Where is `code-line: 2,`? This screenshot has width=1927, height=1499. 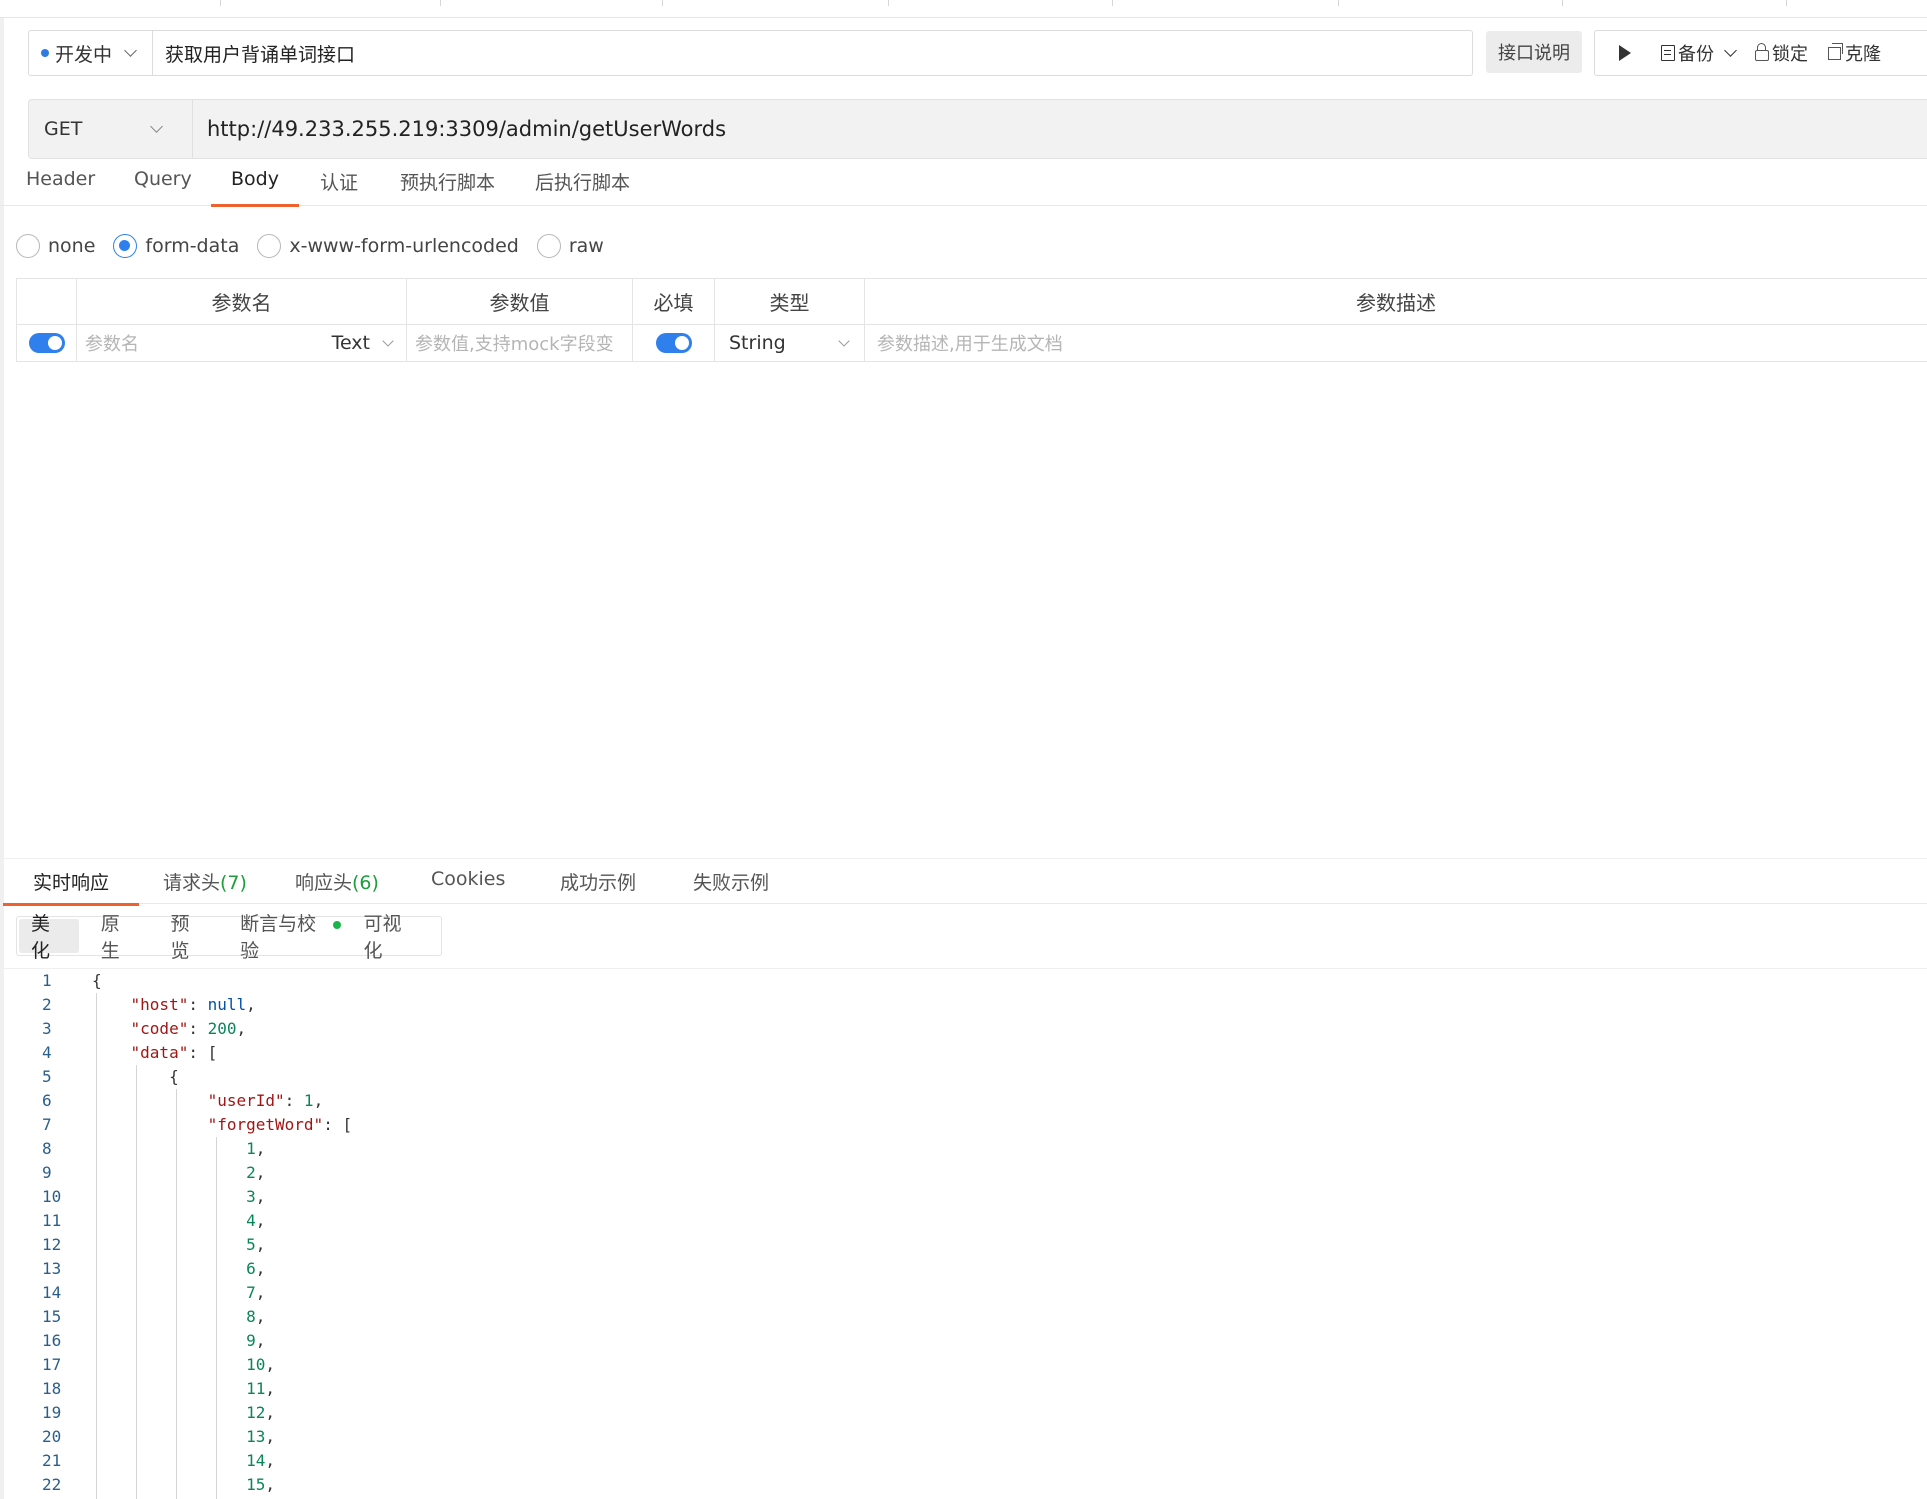 code-line: 2, is located at coordinates (256, 1172).